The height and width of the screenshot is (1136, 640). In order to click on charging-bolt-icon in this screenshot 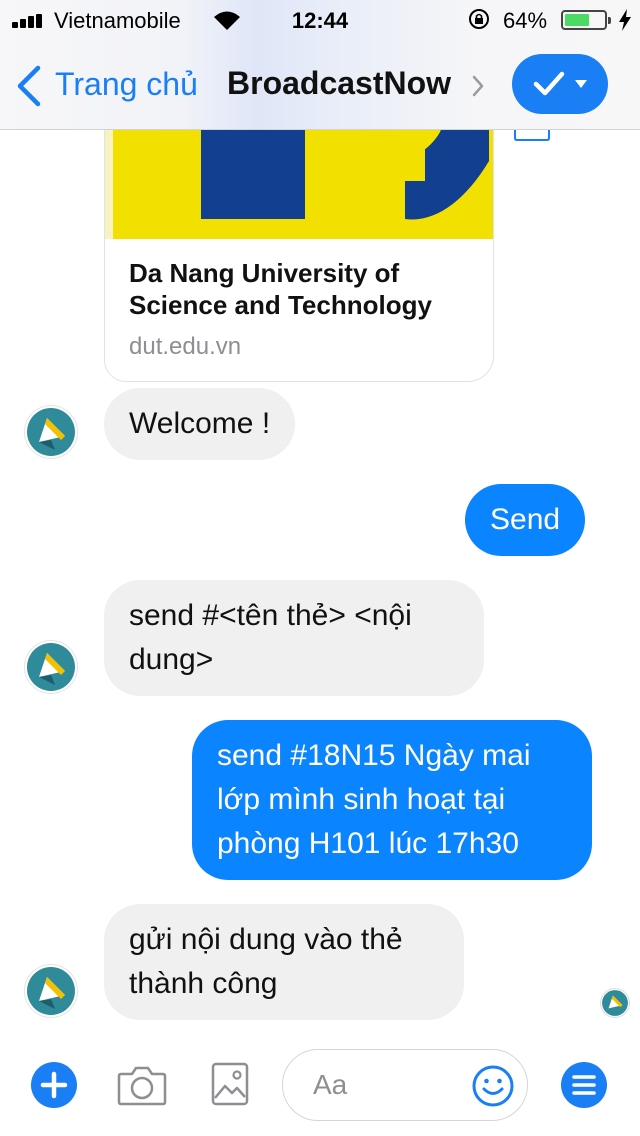, I will do `click(625, 20)`.